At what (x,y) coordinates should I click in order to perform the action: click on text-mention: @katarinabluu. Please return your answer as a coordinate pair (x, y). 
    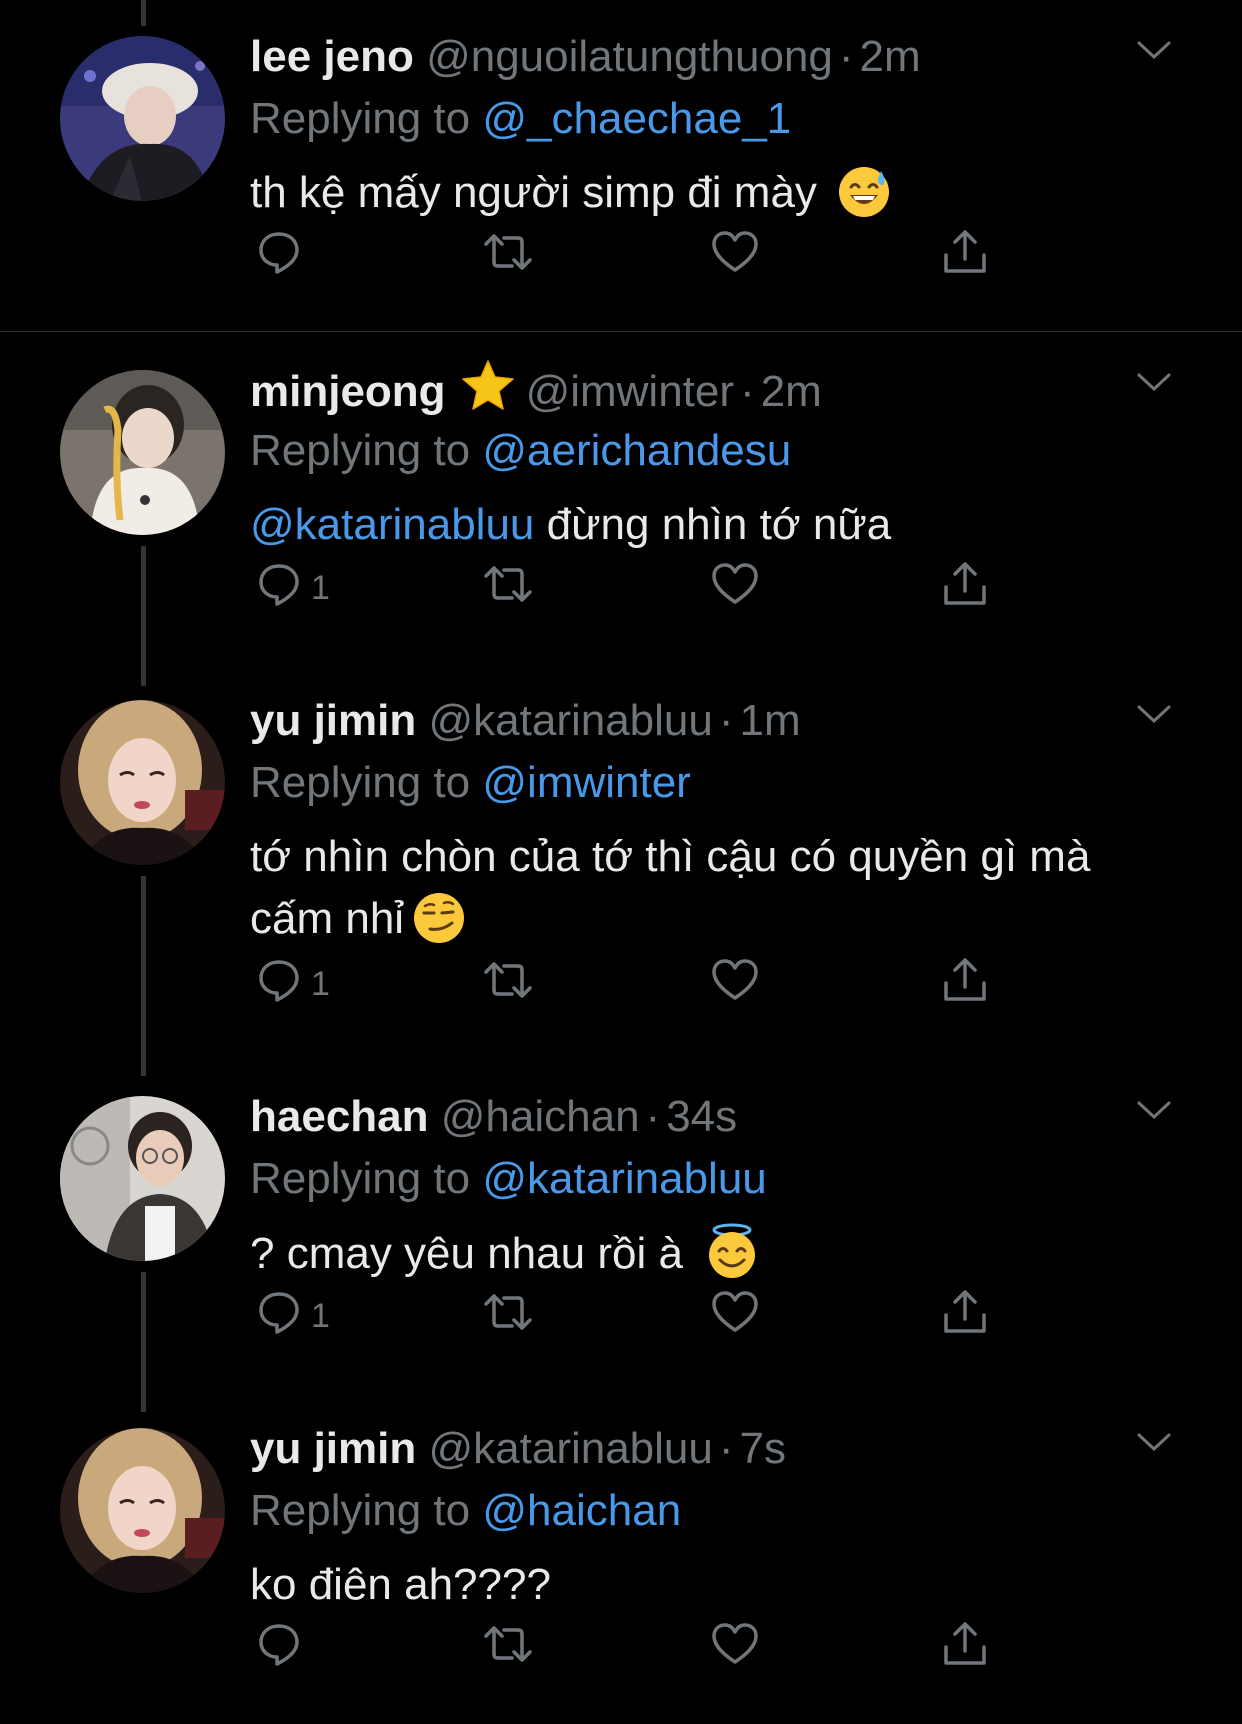
    Looking at the image, I should click on (392, 524).